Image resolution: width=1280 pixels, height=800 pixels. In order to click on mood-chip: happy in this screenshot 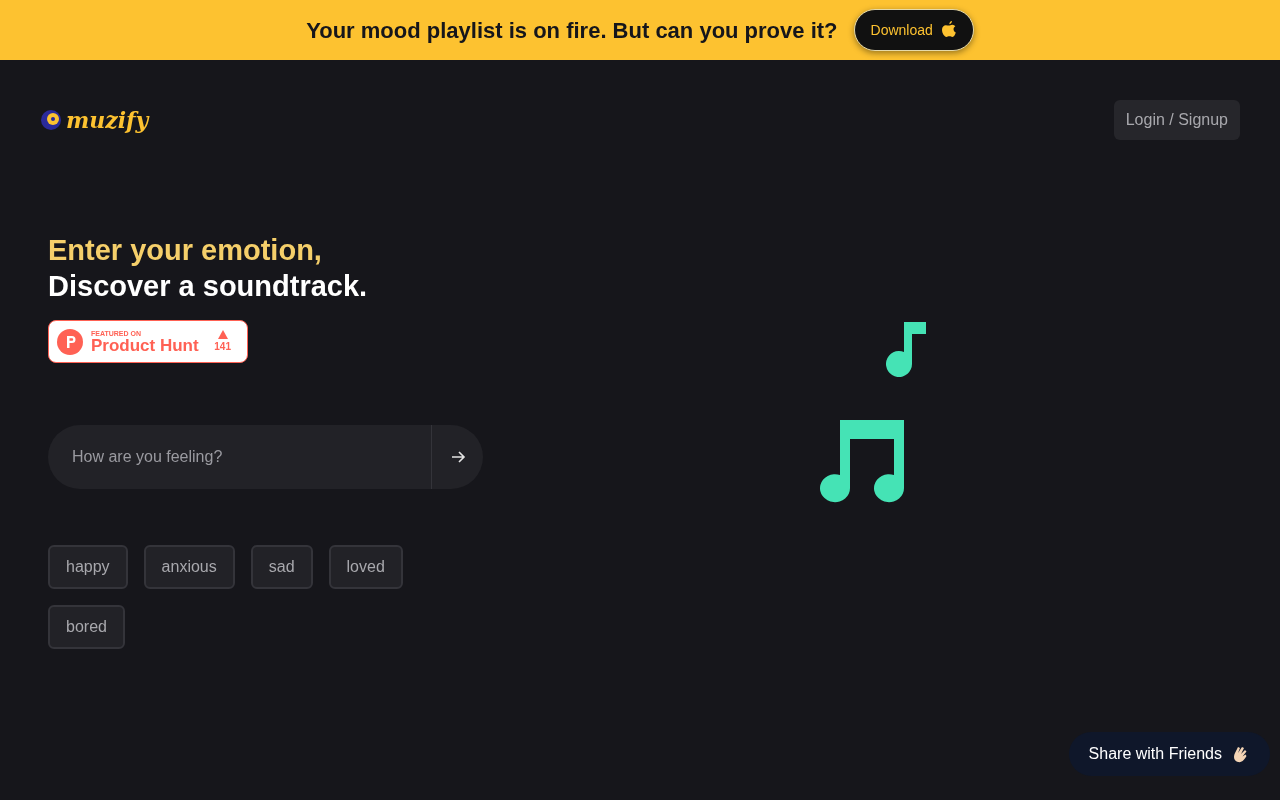, I will do `click(88, 567)`.